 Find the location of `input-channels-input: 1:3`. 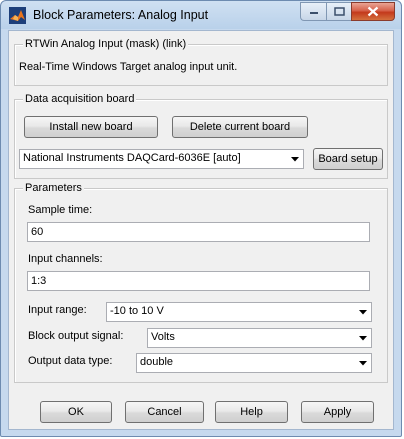

input-channels-input: 1:3 is located at coordinates (198, 281).